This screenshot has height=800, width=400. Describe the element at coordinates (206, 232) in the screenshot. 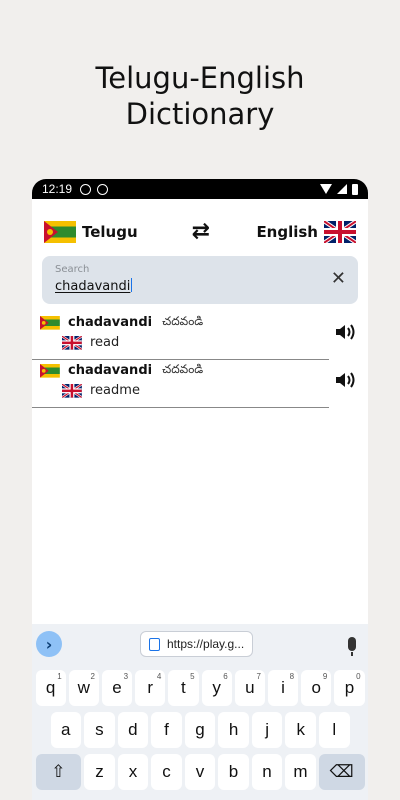

I see `swap-arrows-icon: ⇄` at that location.